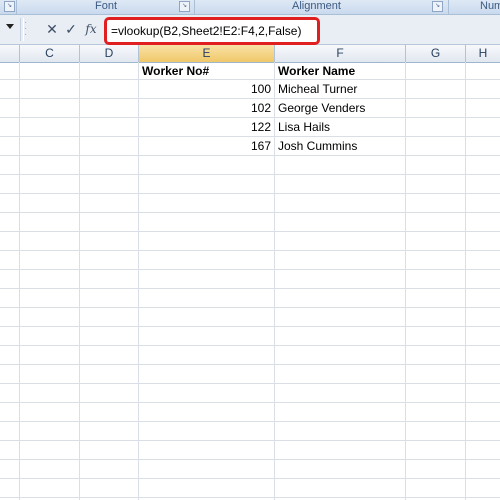 This screenshot has height=500, width=500. I want to click on cell-worker-name: George Venders, so click(340, 108).